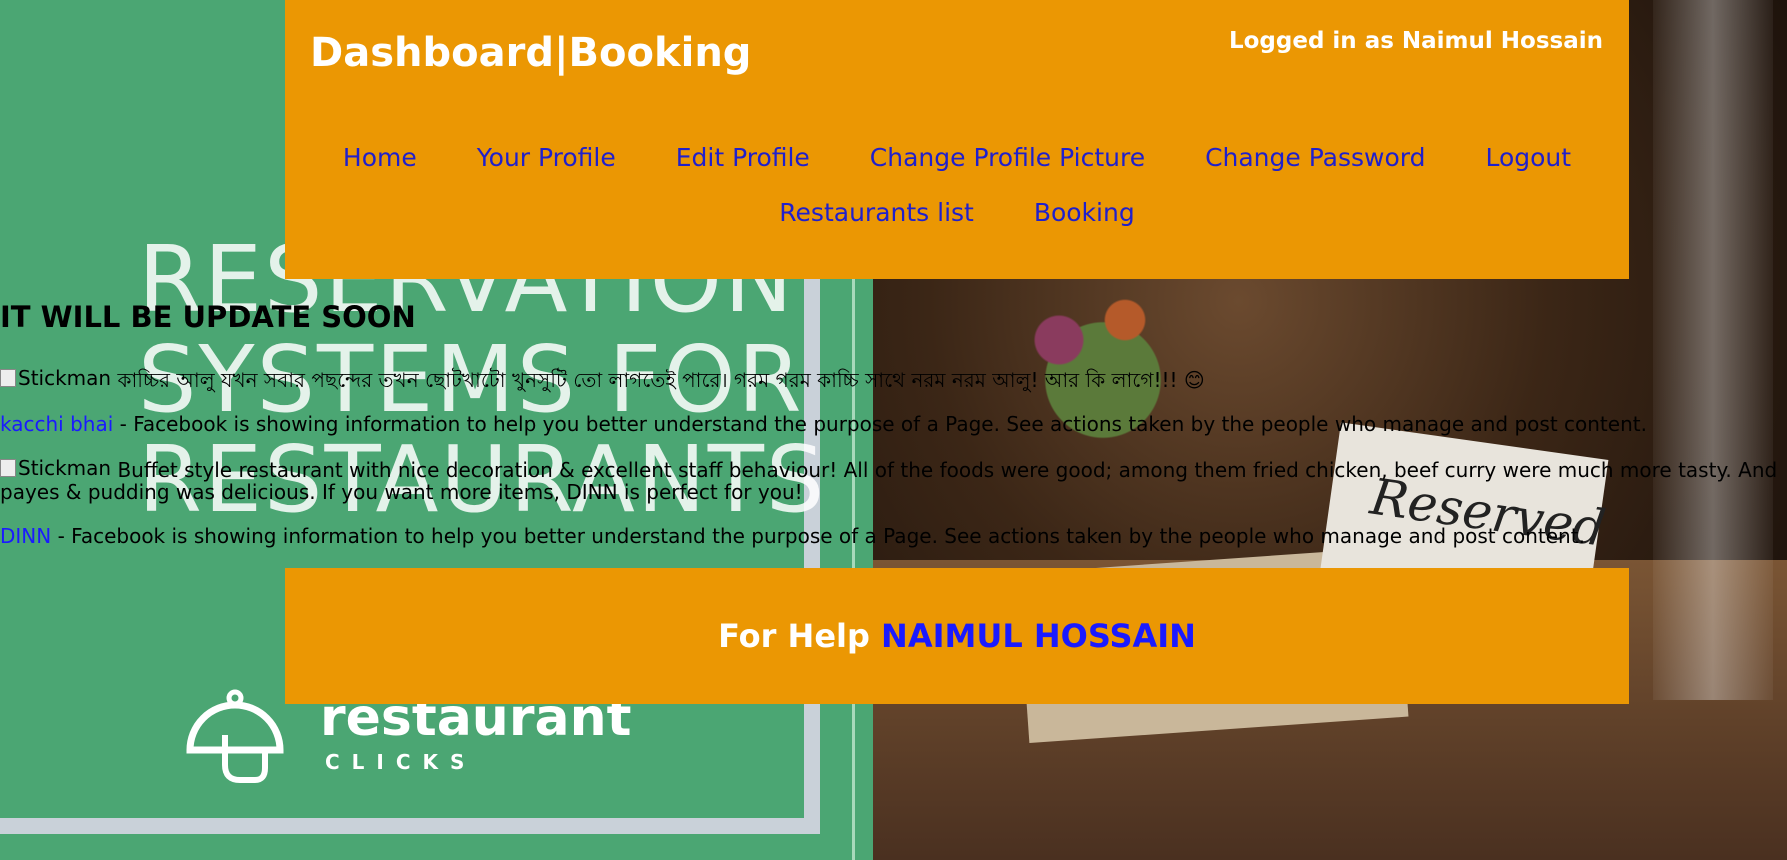  I want to click on nav-your-profile: Your Profile, so click(546, 157).